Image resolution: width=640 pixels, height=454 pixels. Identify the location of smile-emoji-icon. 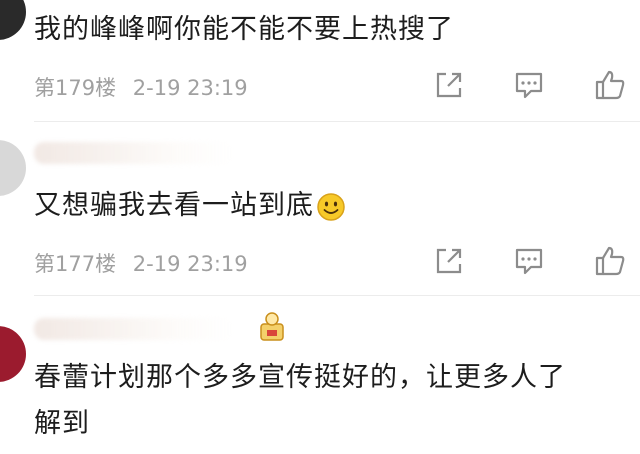
(331, 206).